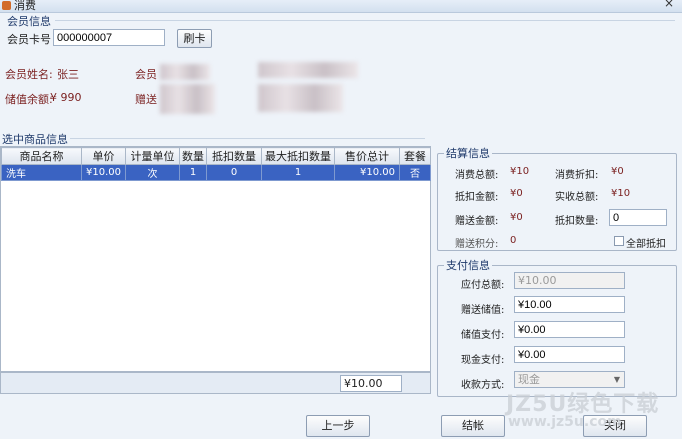 Image resolution: width=682 pixels, height=439 pixels. What do you see at coordinates (516, 217) in the screenshot?
I see `gift-amount-value: ¥0` at bounding box center [516, 217].